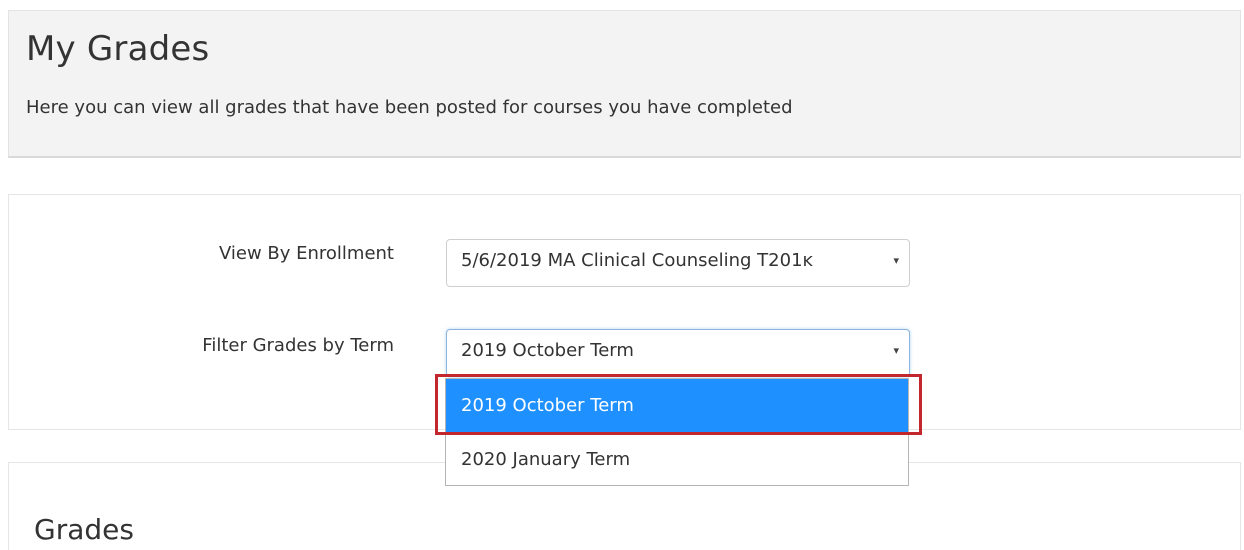  Describe the element at coordinates (118, 49) in the screenshot. I see `page-title: My Grades` at that location.